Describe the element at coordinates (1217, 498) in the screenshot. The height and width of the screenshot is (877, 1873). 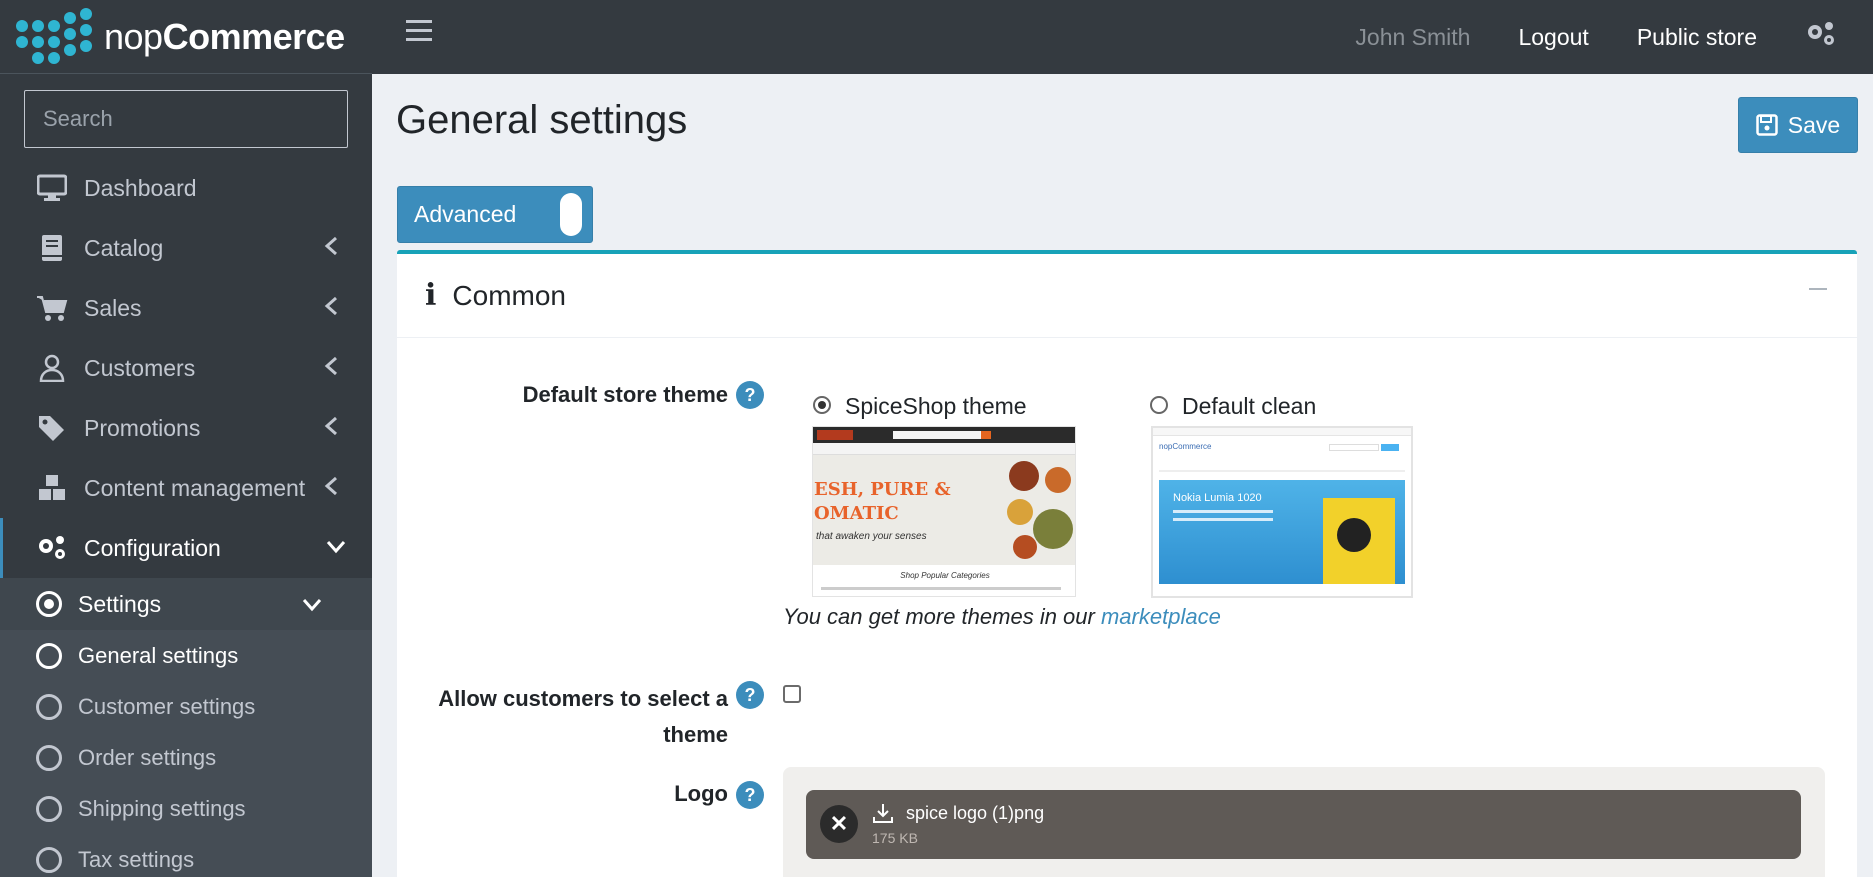
I see `preview-hero-title: Nokia Lumia 1020` at that location.